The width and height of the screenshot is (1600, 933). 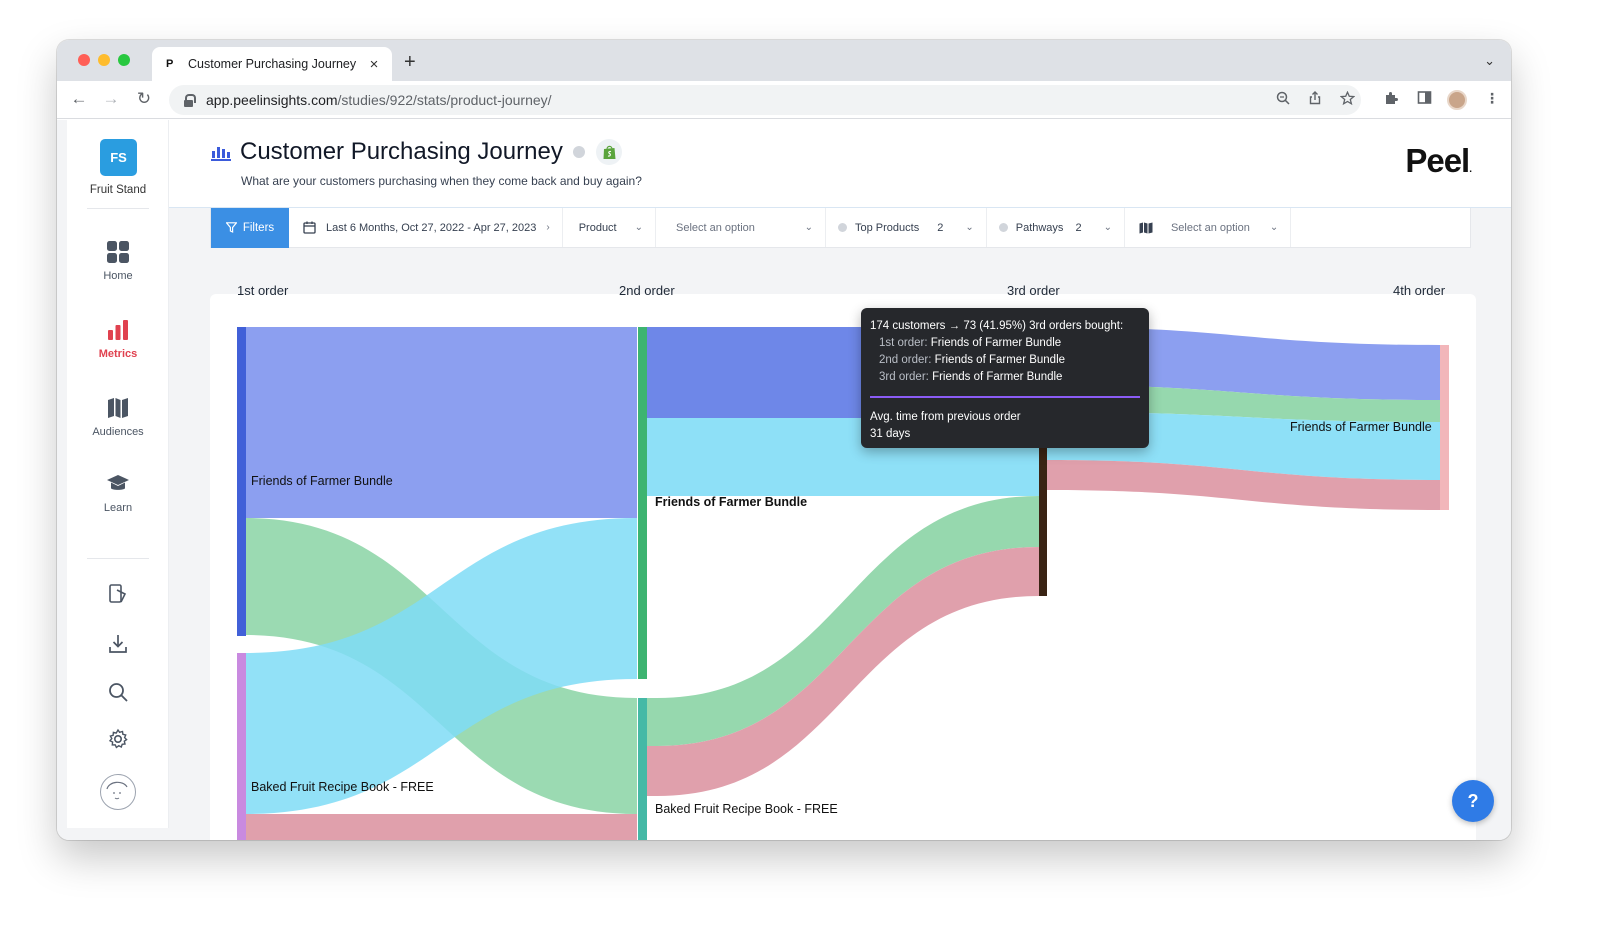 I want to click on node-label-o4-friends: Friends of Farmer Bundle, so click(x=1361, y=427).